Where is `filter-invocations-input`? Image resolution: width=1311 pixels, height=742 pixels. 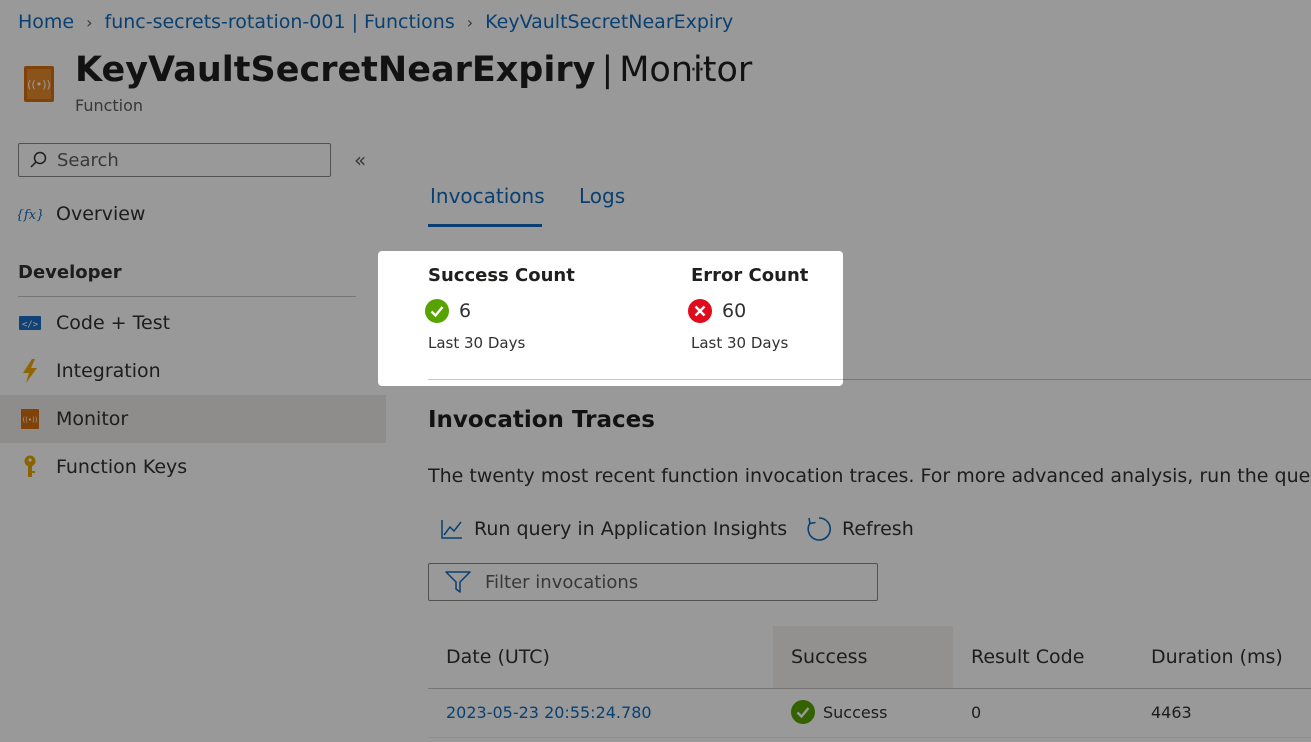 filter-invocations-input is located at coordinates (675, 582).